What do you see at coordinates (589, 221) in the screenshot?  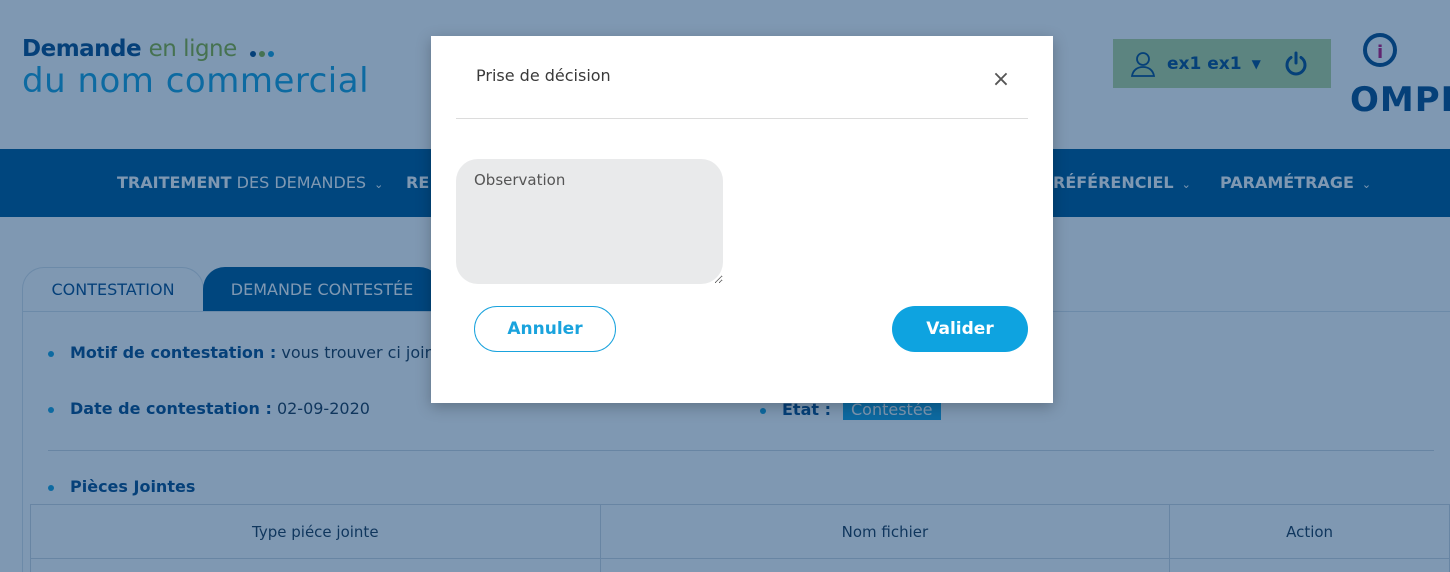 I see `observation-field` at bounding box center [589, 221].